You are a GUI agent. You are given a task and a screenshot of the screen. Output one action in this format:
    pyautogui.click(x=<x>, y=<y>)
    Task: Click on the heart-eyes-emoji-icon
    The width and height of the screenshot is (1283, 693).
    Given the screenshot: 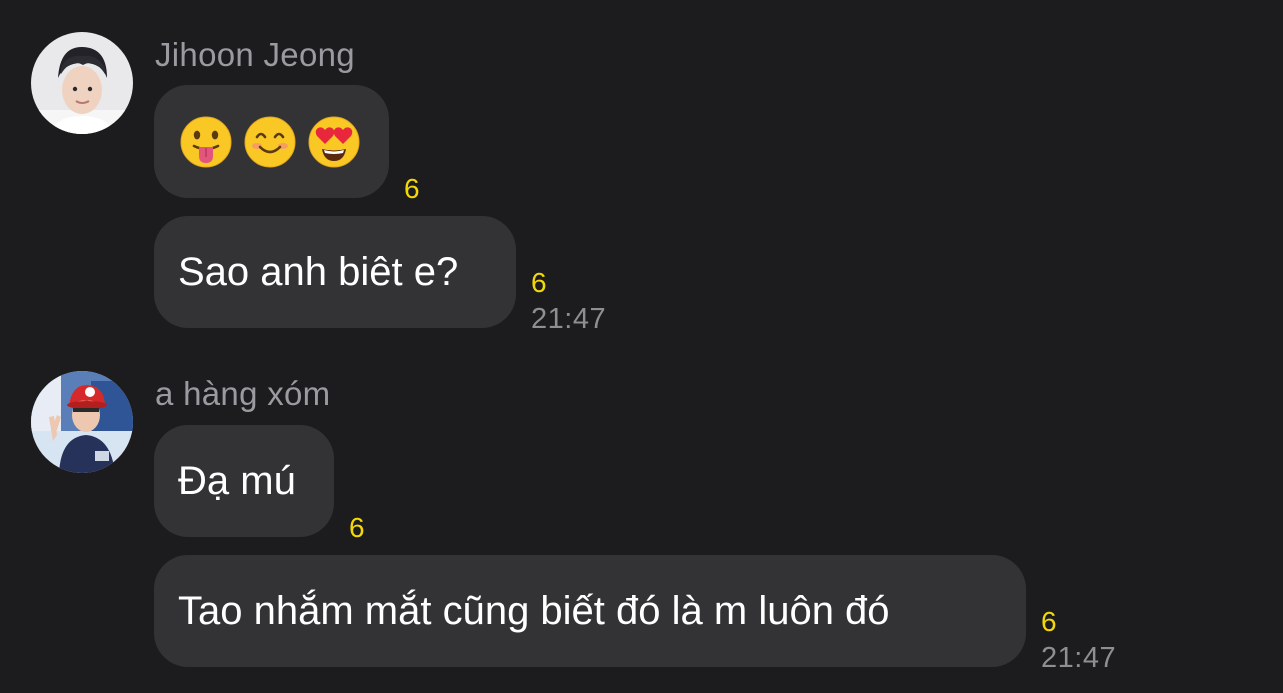 What is the action you would take?
    pyautogui.click(x=334, y=141)
    